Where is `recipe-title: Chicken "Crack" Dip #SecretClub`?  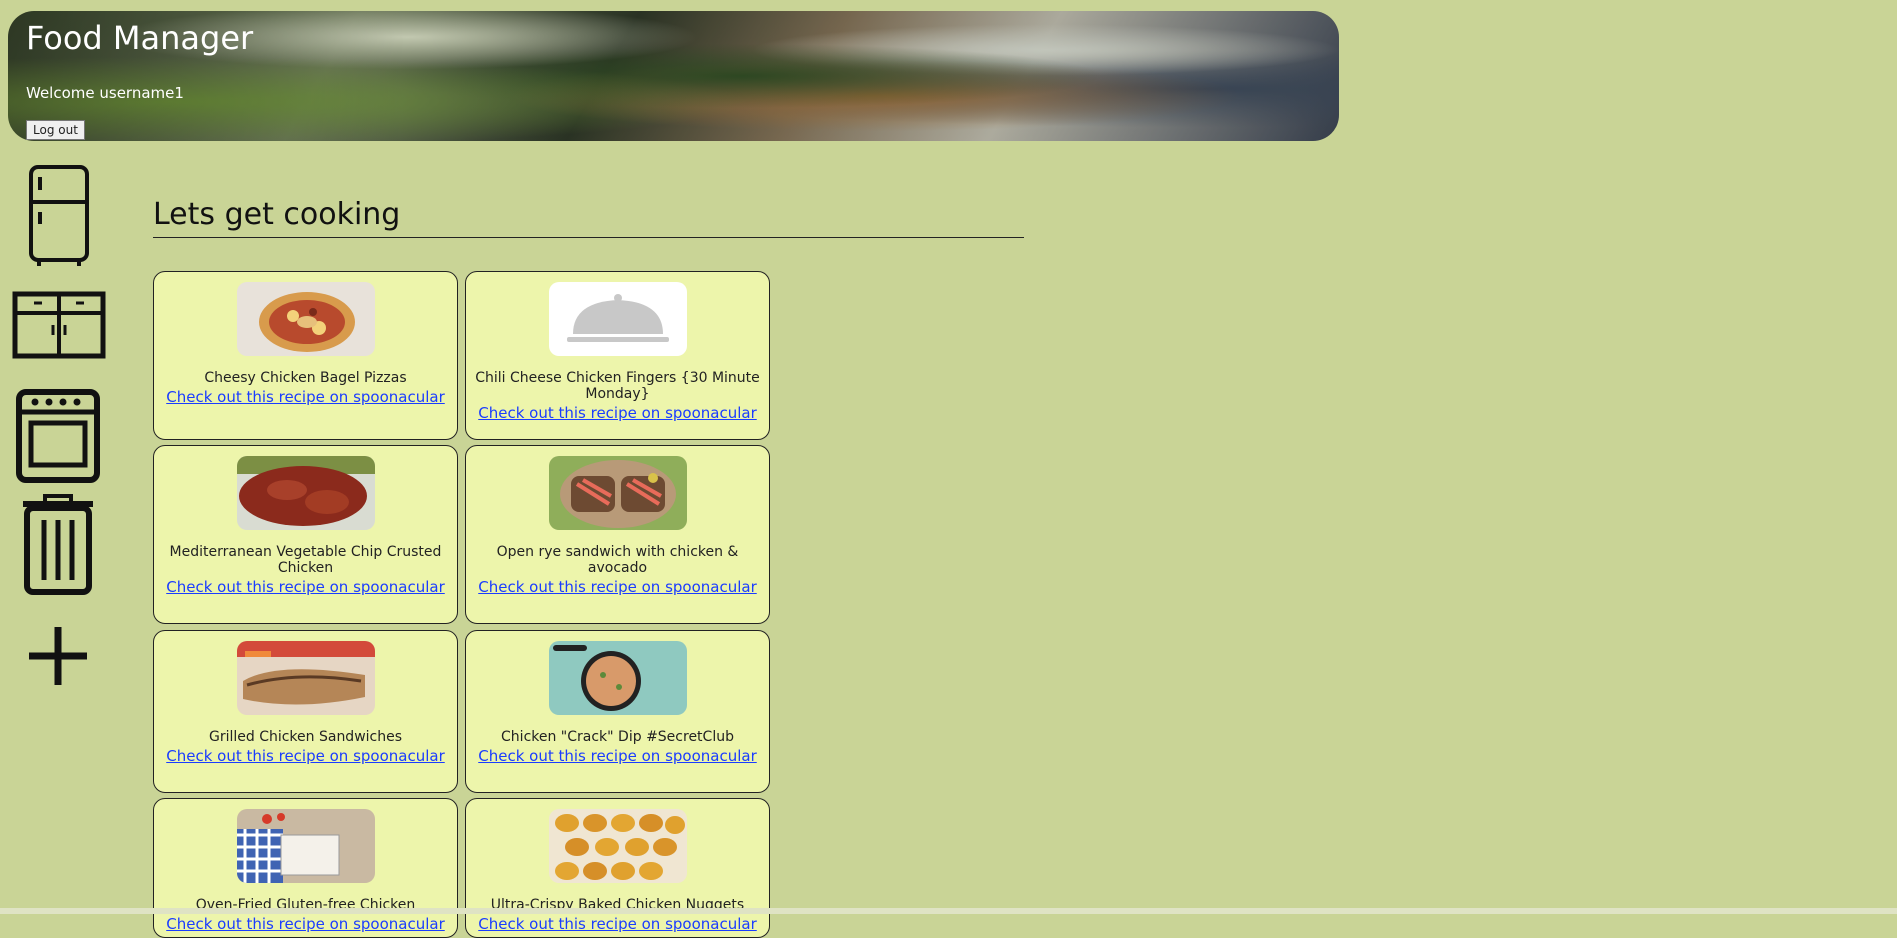
recipe-title: Chicken "Crack" Dip #SecretClub is located at coordinates (617, 737).